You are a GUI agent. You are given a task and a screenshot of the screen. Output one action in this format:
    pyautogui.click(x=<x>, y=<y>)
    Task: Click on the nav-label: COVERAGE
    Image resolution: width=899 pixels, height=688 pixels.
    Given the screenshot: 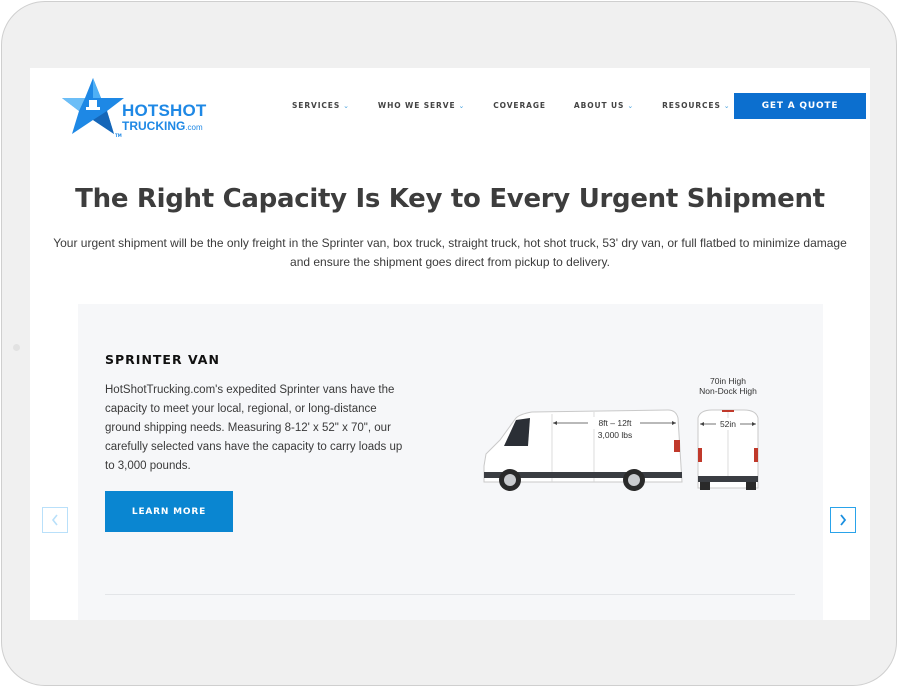 What is the action you would take?
    pyautogui.click(x=519, y=105)
    